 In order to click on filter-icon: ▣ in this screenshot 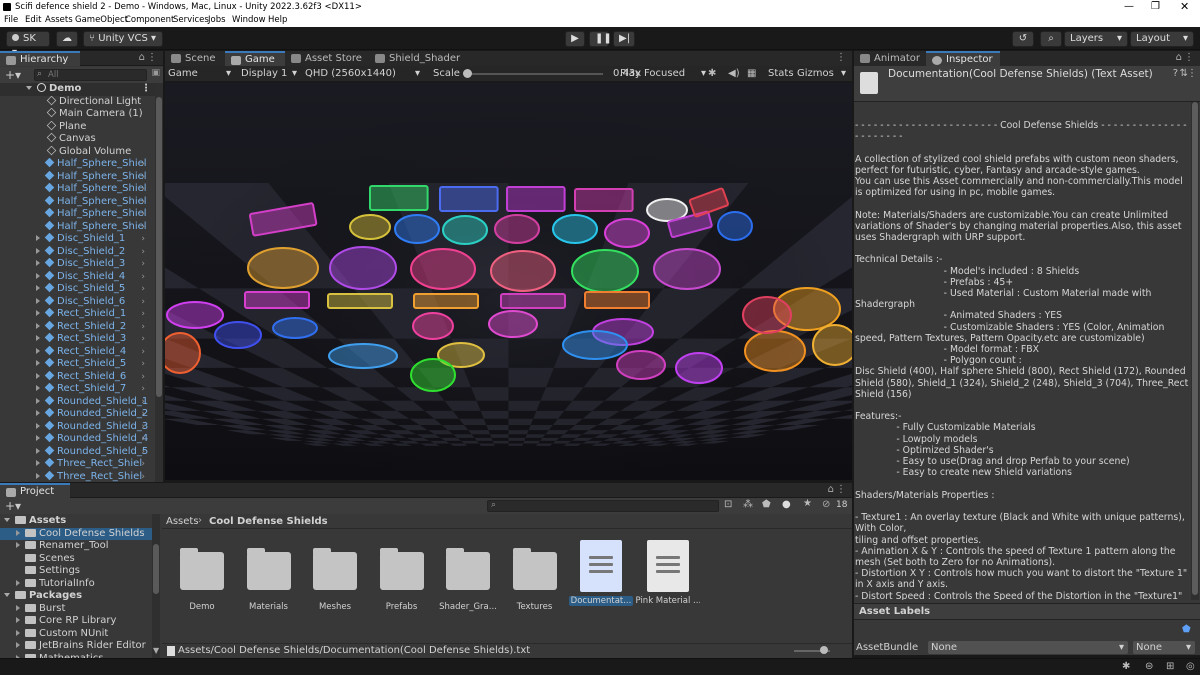, I will do `click(155, 73)`.